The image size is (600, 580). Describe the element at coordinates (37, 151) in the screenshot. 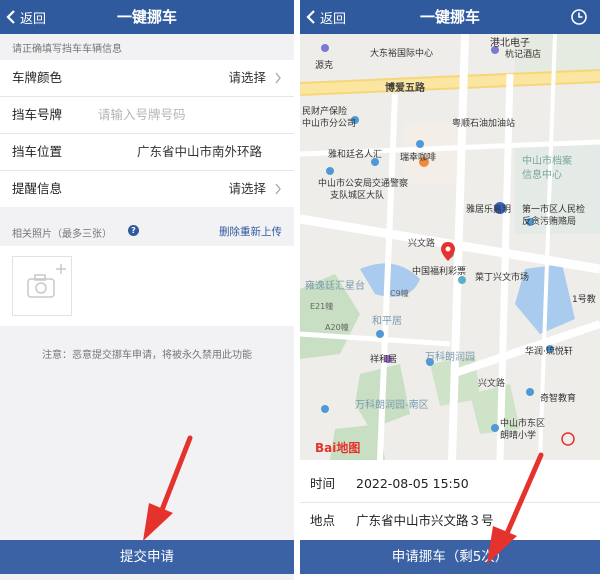

I see `location-label: 挡车位置` at that location.